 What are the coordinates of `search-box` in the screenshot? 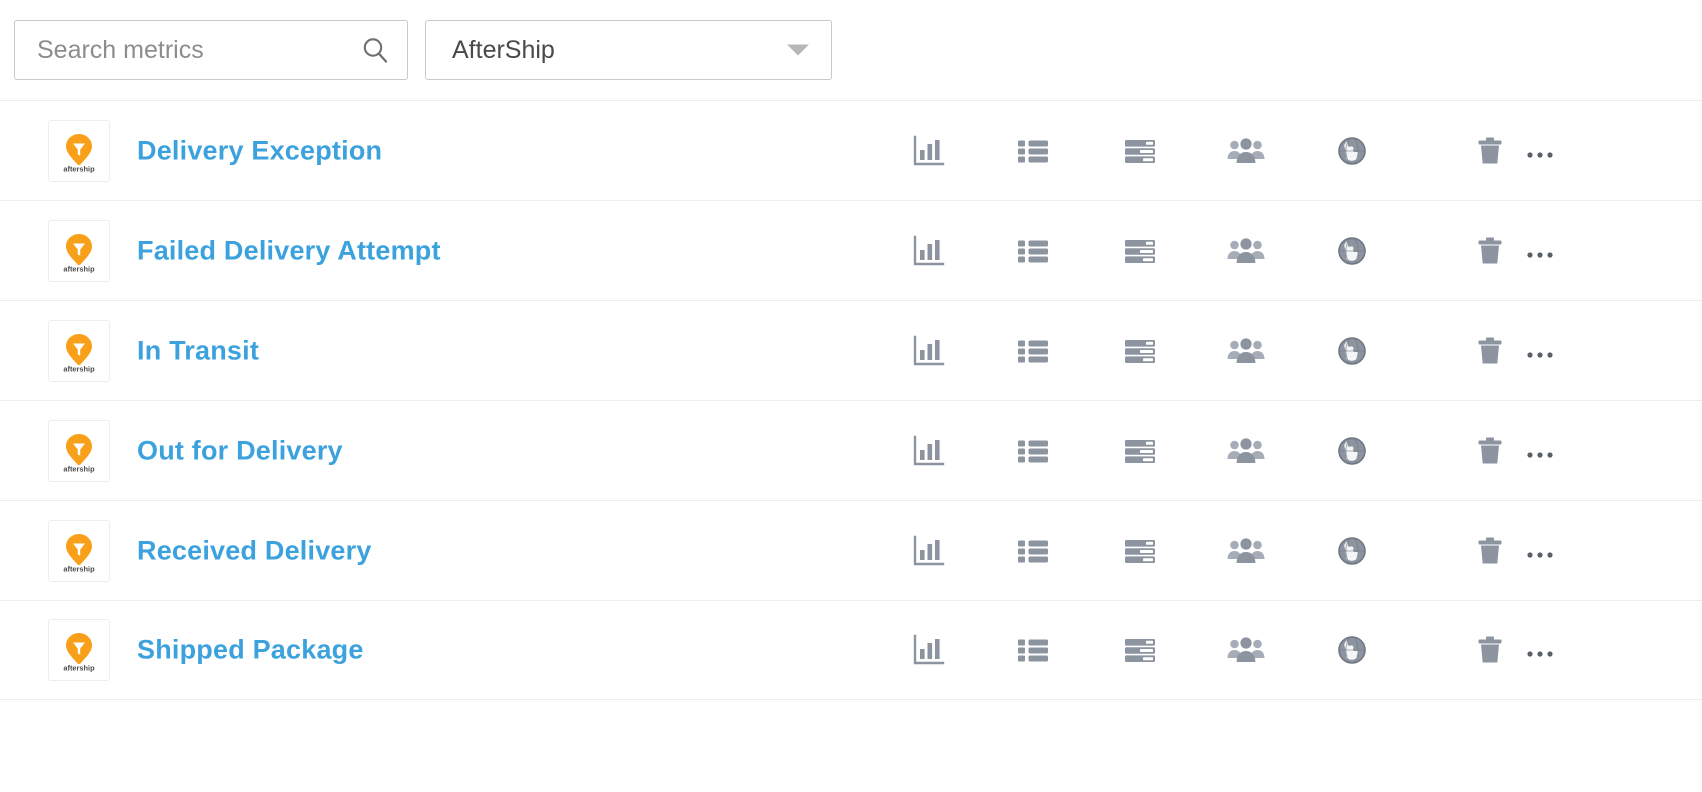 It's located at (211, 50).